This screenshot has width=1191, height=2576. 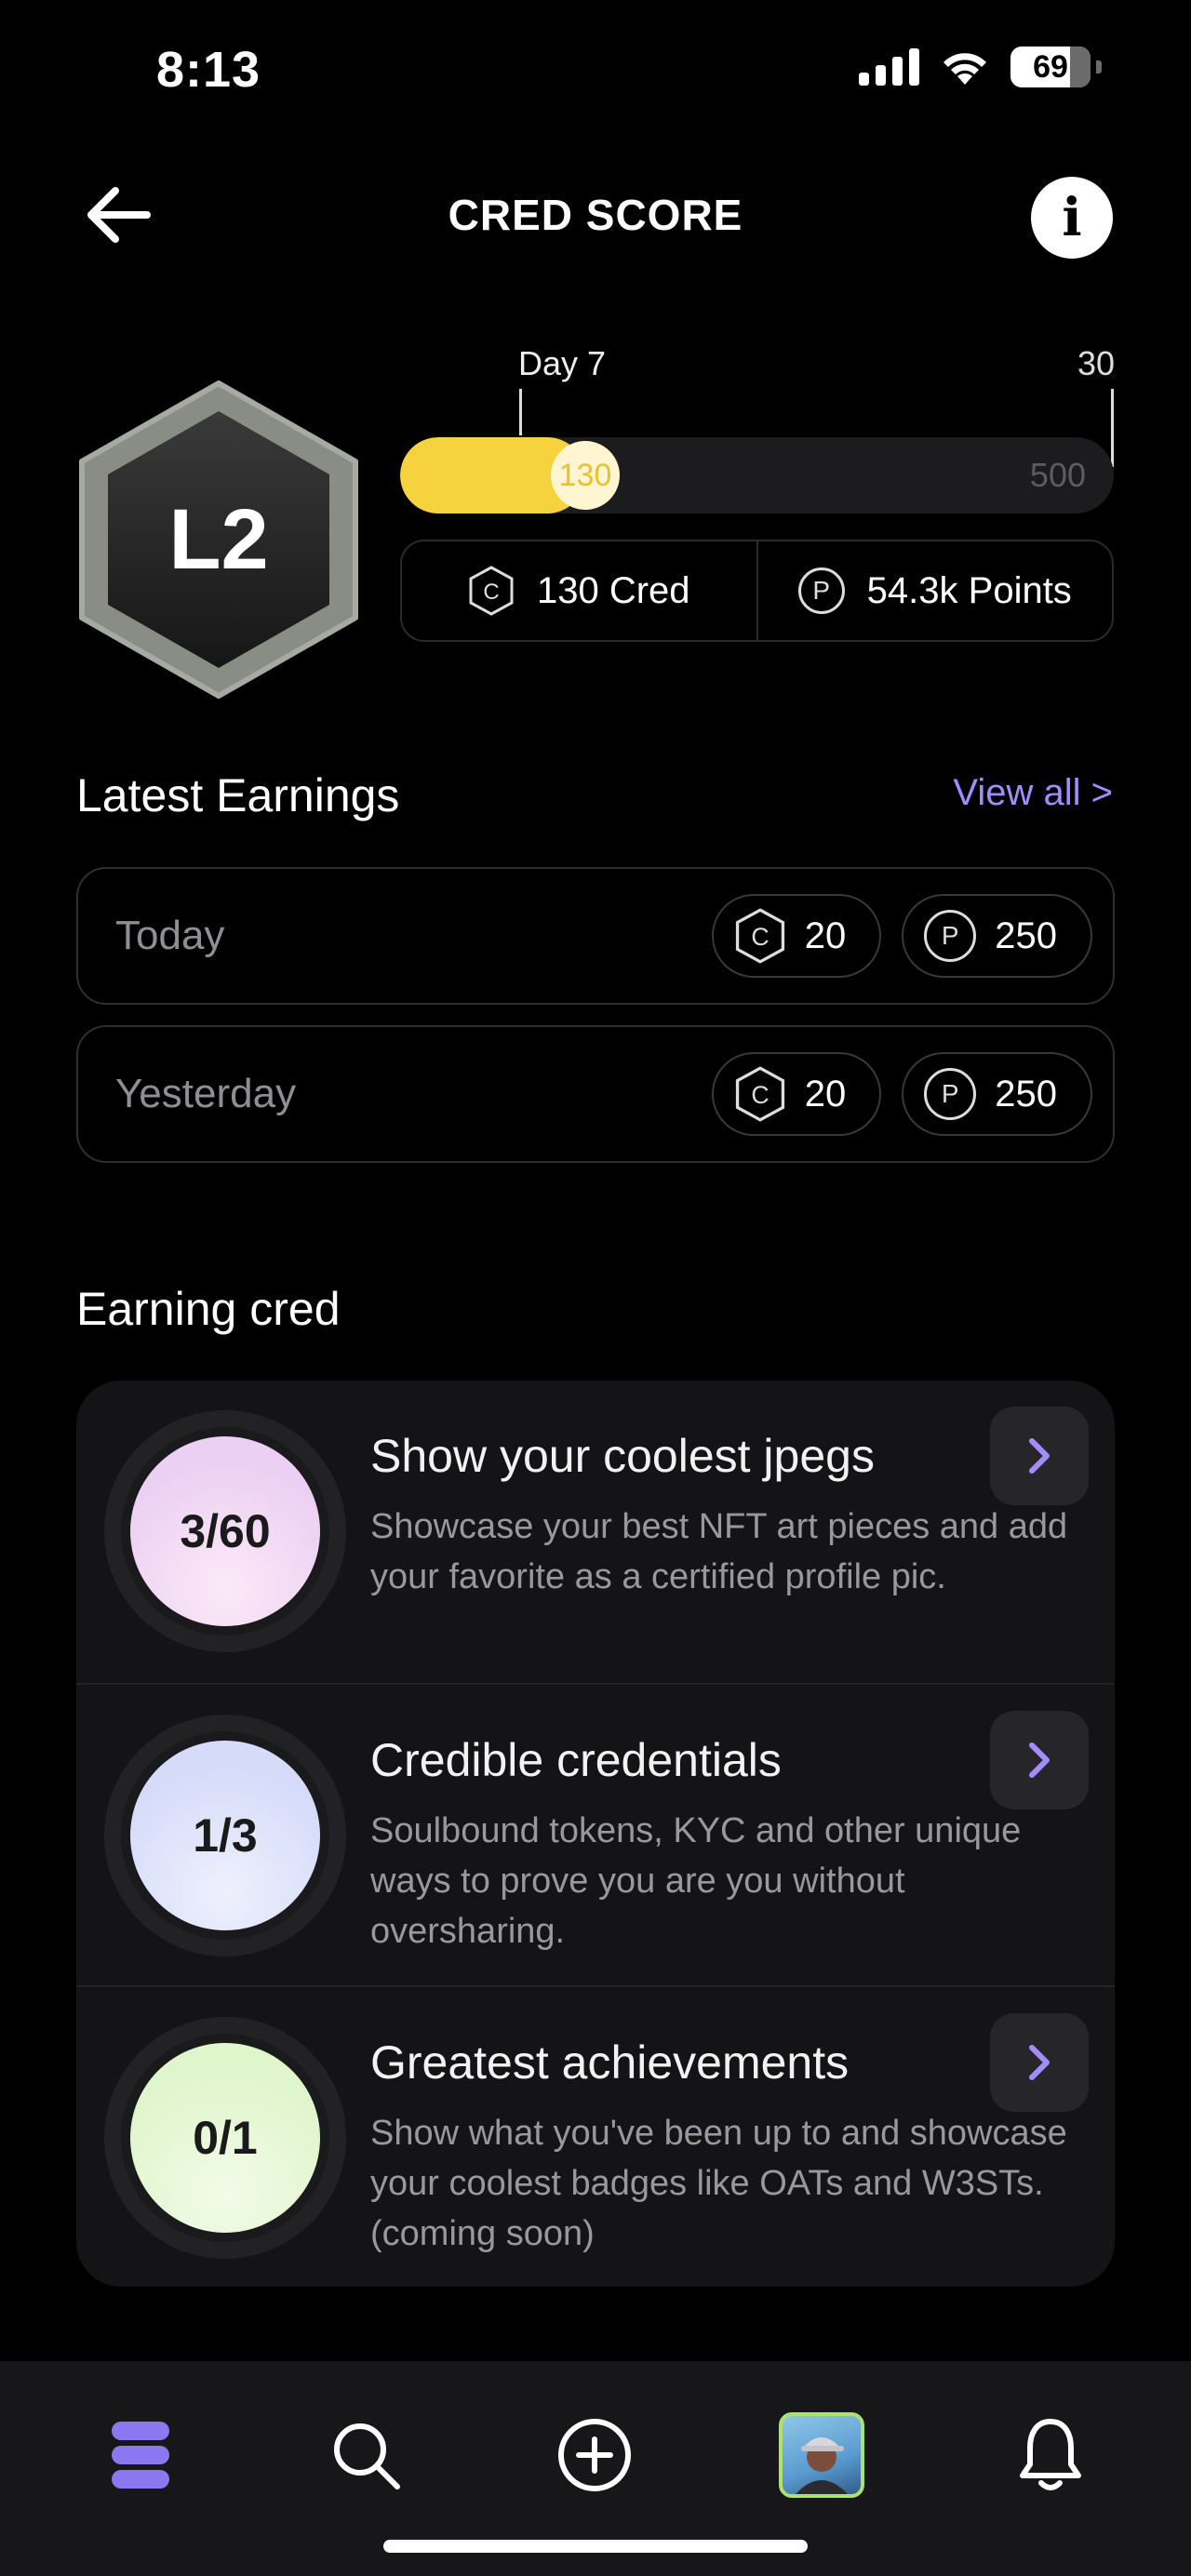 What do you see at coordinates (595, 215) in the screenshot?
I see `page-title: CRED SCORE` at bounding box center [595, 215].